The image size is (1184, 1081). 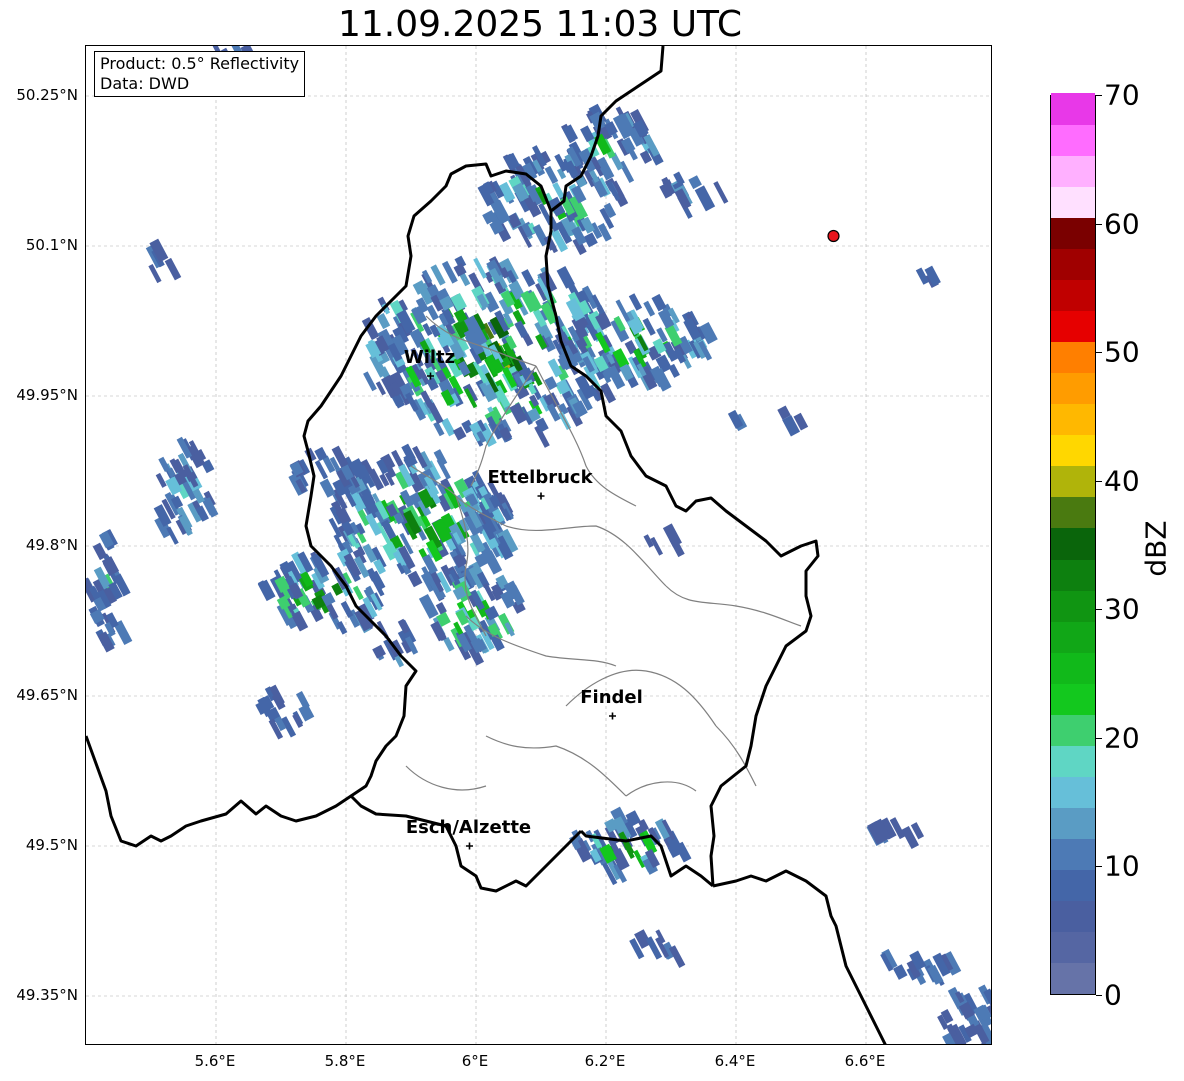 What do you see at coordinates (540, 477) in the screenshot?
I see `city-label: Ettelbruck` at bounding box center [540, 477].